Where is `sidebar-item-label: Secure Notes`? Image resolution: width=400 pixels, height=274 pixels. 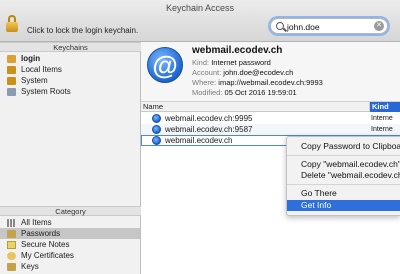 sidebar-item-label: Secure Notes is located at coordinates (45, 244).